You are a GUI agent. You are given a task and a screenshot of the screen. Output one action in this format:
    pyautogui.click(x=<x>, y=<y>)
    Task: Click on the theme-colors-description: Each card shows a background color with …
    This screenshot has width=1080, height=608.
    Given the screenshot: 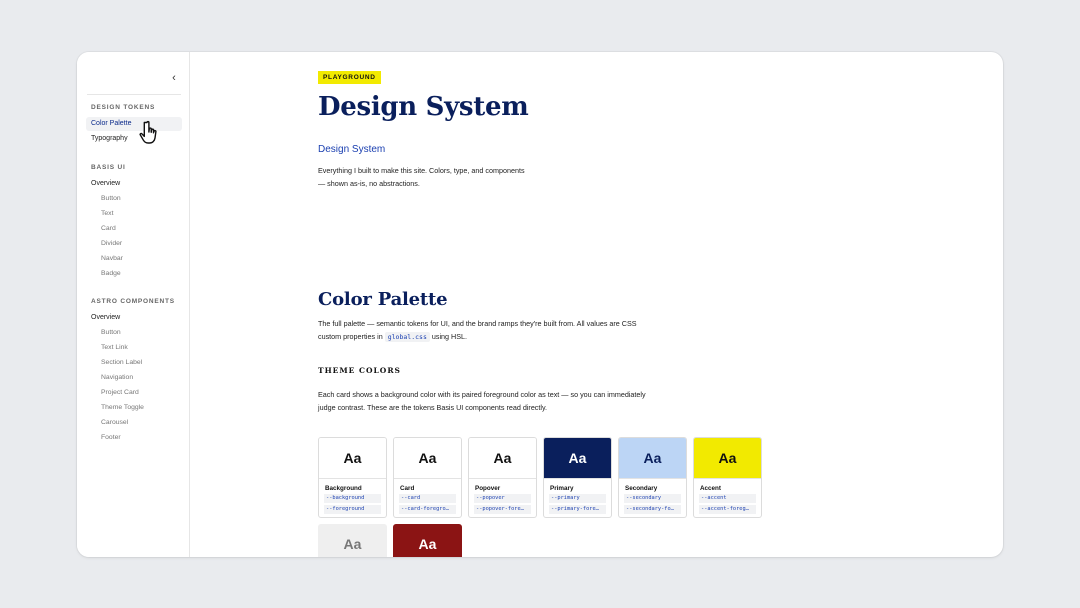 What is the action you would take?
    pyautogui.click(x=482, y=401)
    